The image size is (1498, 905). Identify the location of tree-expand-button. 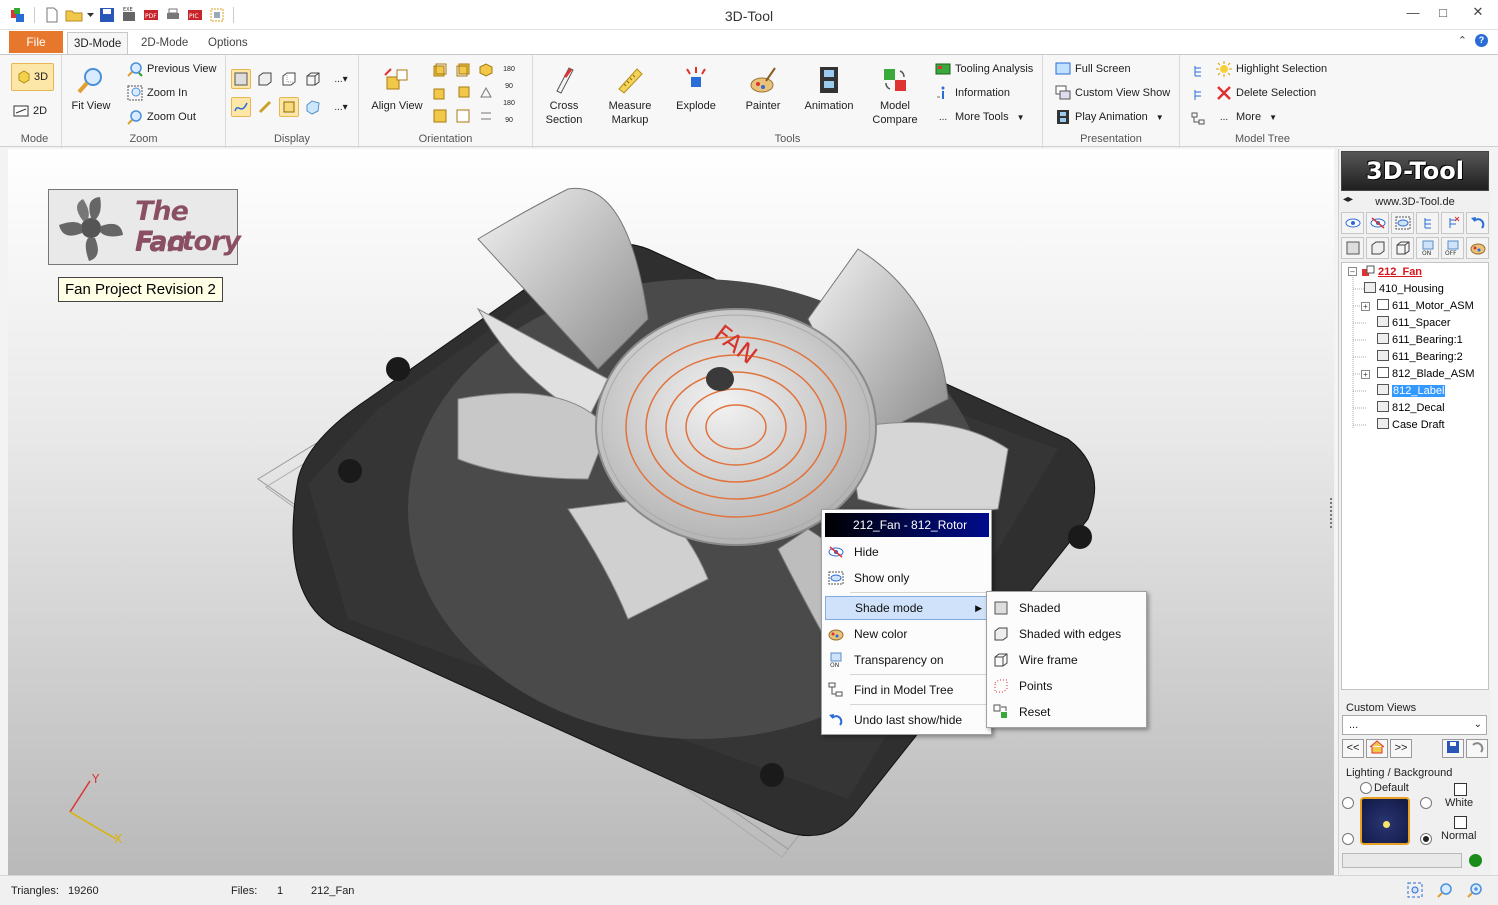
(1198, 71).